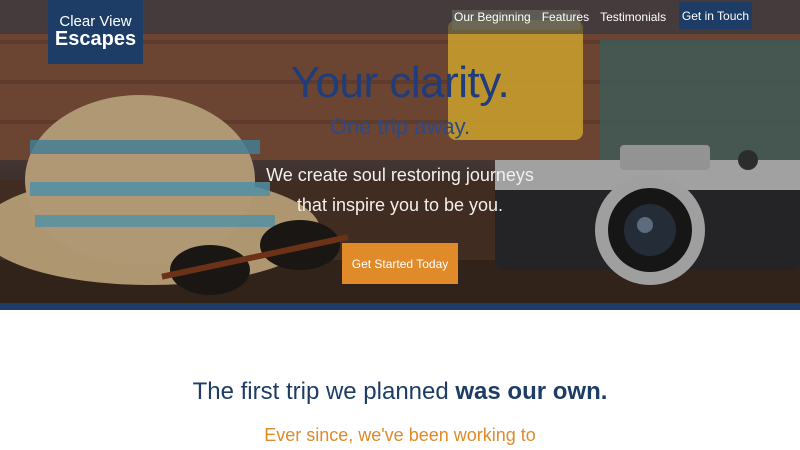 Image resolution: width=800 pixels, height=450 pixels. I want to click on brand-line-2: Escapes, so click(95, 39).